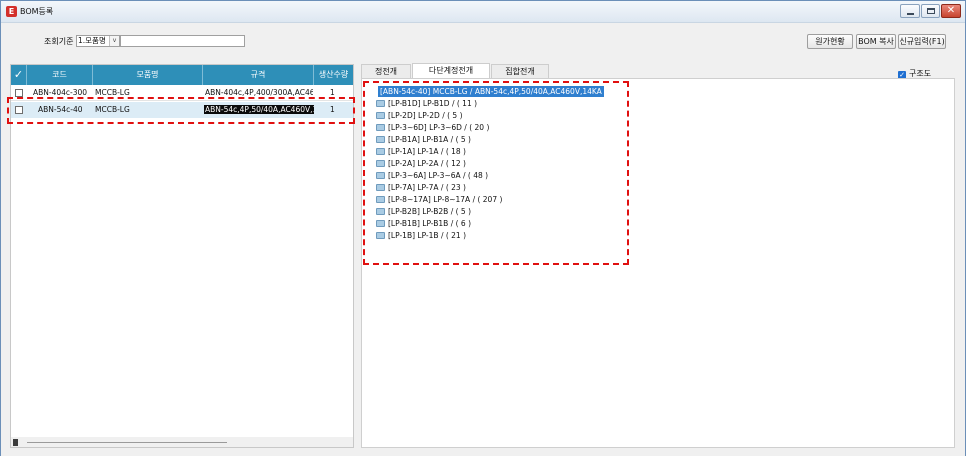  I want to click on close-button: ✕, so click(951, 11).